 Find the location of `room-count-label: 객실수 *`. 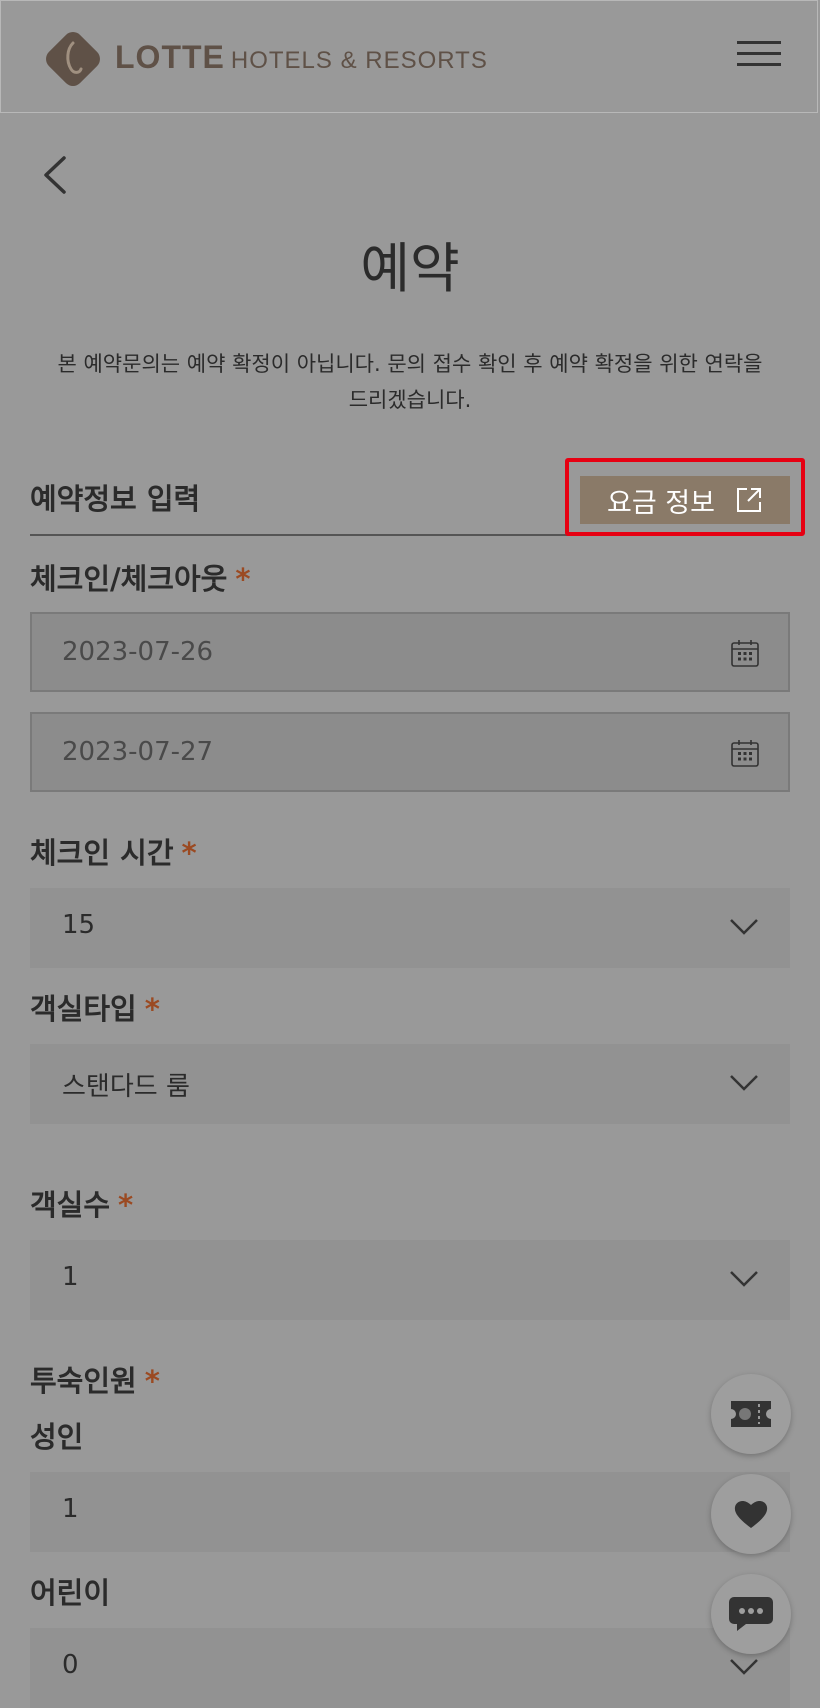

room-count-label: 객실수 * is located at coordinates (81, 1203).